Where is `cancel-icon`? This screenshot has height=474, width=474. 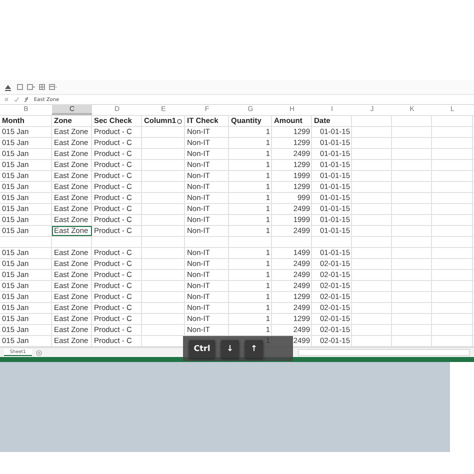
cancel-icon is located at coordinates (6, 99).